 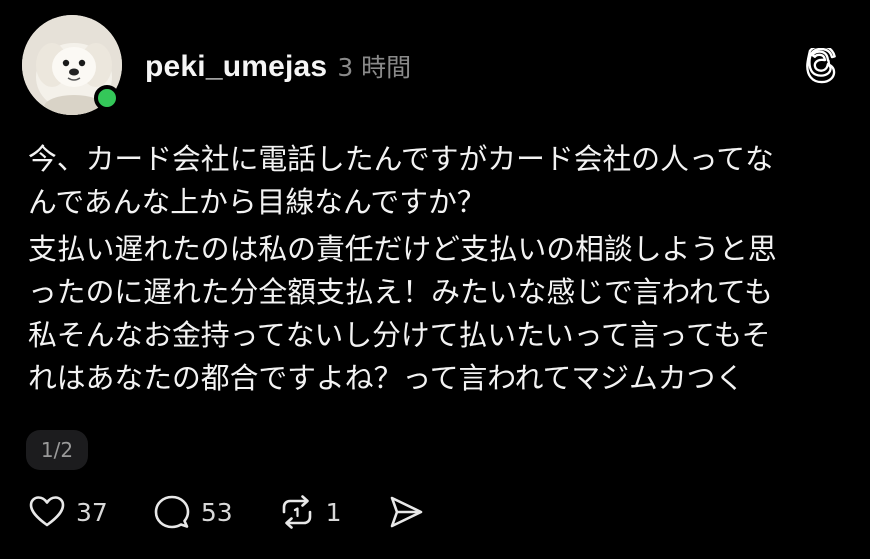 I want to click on reply-count: 53, so click(x=216, y=512).